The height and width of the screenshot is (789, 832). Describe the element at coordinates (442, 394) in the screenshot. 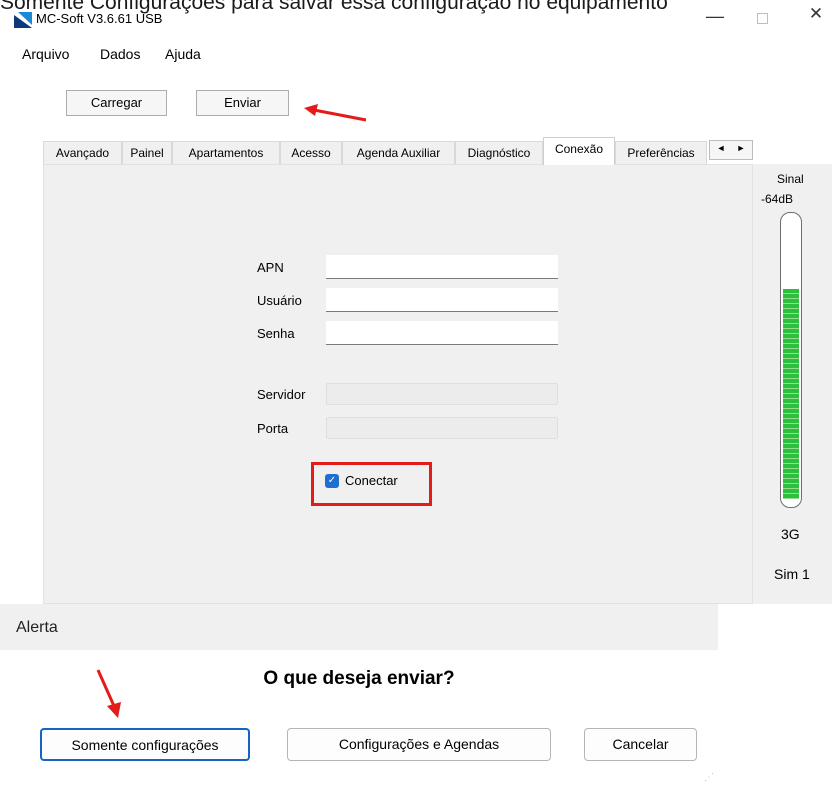

I see `servidor-input` at that location.